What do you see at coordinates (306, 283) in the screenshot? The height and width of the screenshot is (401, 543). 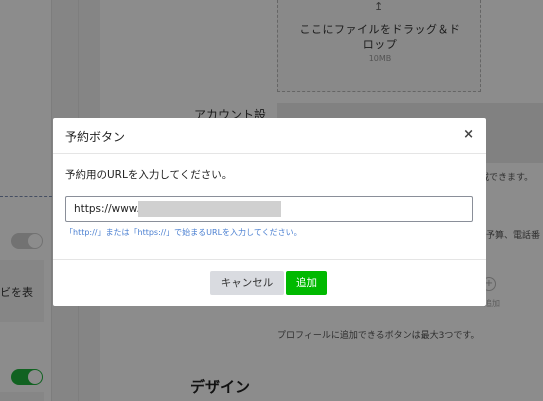 I see `add-button: 追加` at bounding box center [306, 283].